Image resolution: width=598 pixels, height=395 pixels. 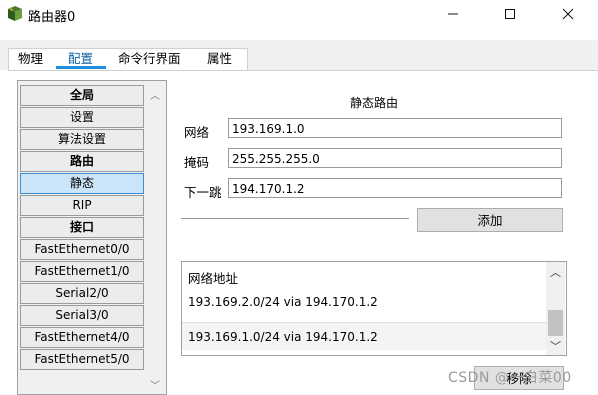 What do you see at coordinates (395, 188) in the screenshot?
I see `next-hop-input: 194.170.1.2` at bounding box center [395, 188].